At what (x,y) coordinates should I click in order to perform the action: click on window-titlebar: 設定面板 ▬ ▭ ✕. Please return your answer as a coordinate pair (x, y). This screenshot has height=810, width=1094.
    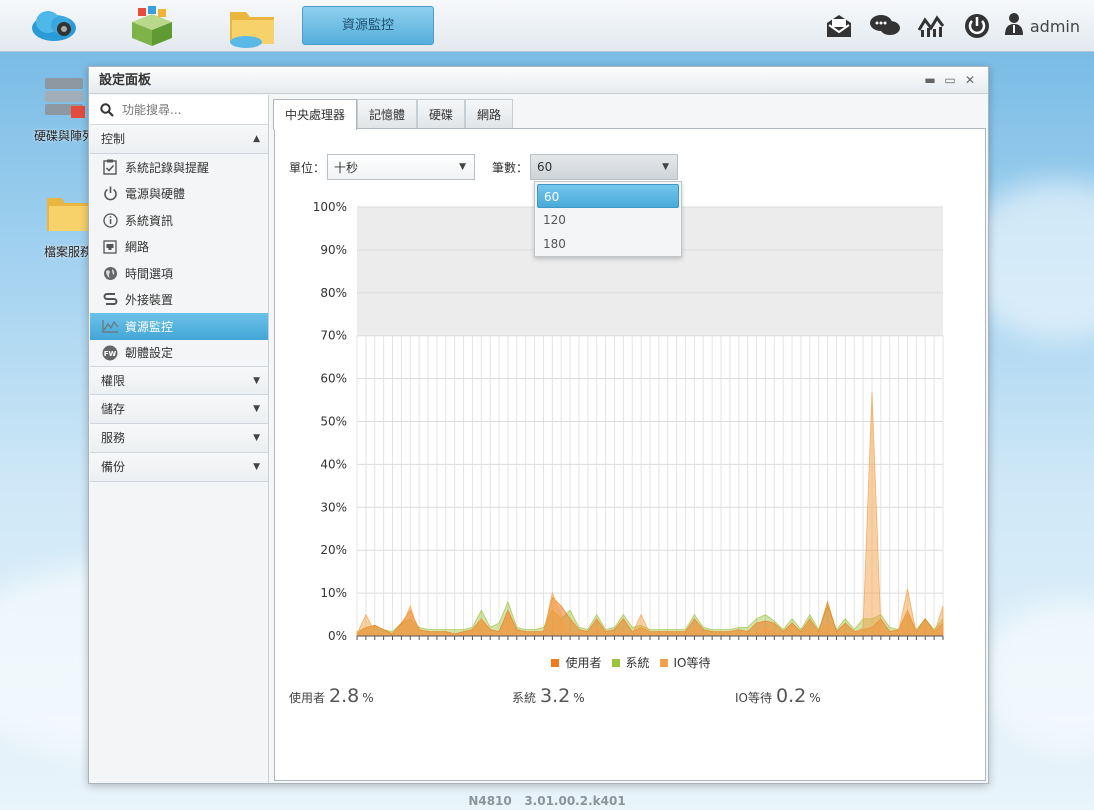
    Looking at the image, I should click on (538, 80).